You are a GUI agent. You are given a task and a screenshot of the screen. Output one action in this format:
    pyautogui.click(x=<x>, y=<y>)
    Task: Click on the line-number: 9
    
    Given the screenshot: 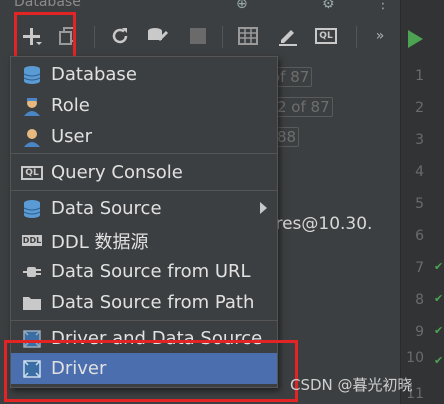 What is the action you would take?
    pyautogui.click(x=419, y=332)
    